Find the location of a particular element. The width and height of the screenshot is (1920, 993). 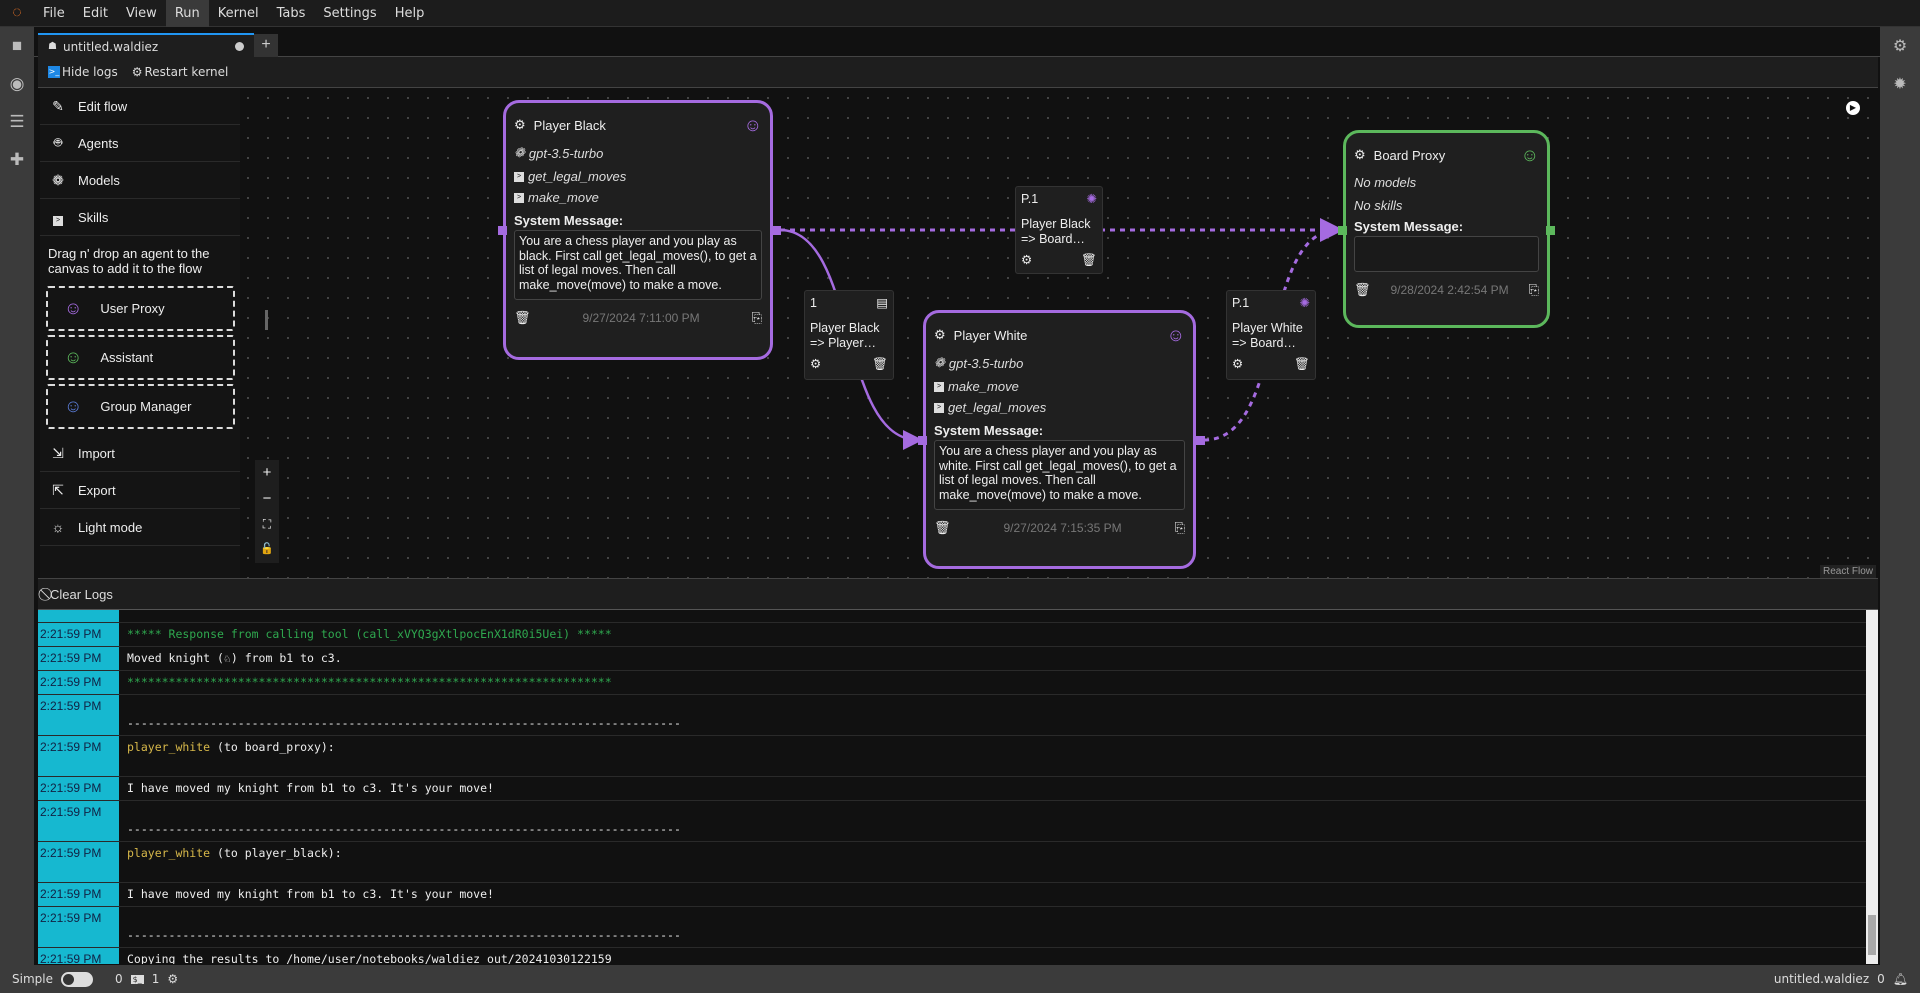

new-tab-button: + is located at coordinates (266, 45).